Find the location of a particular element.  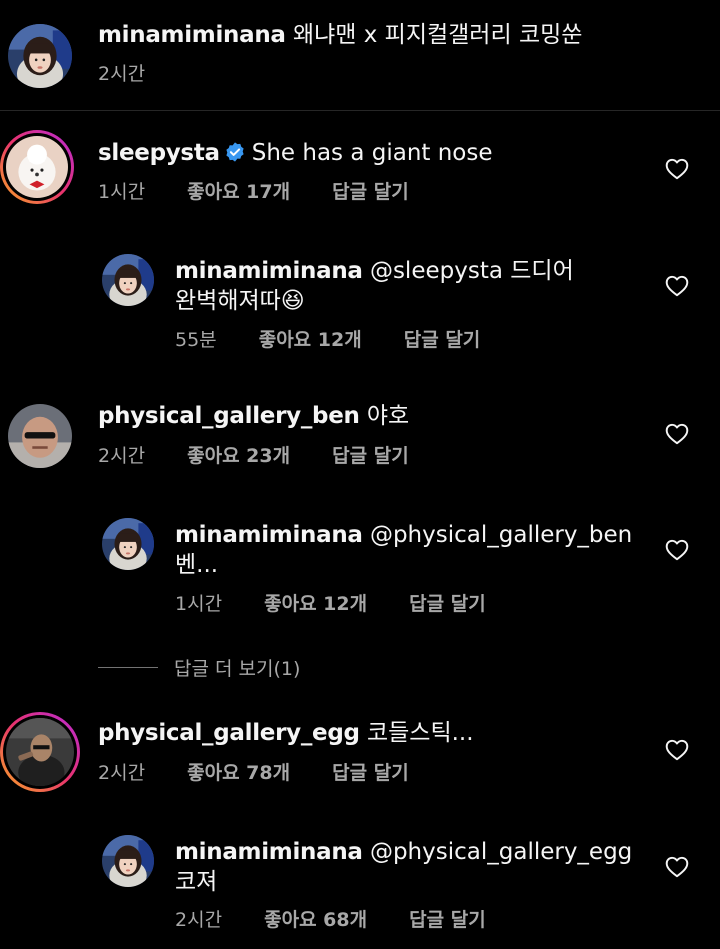

view-more-replies: 답글 더 보기(1) is located at coordinates (199, 667).